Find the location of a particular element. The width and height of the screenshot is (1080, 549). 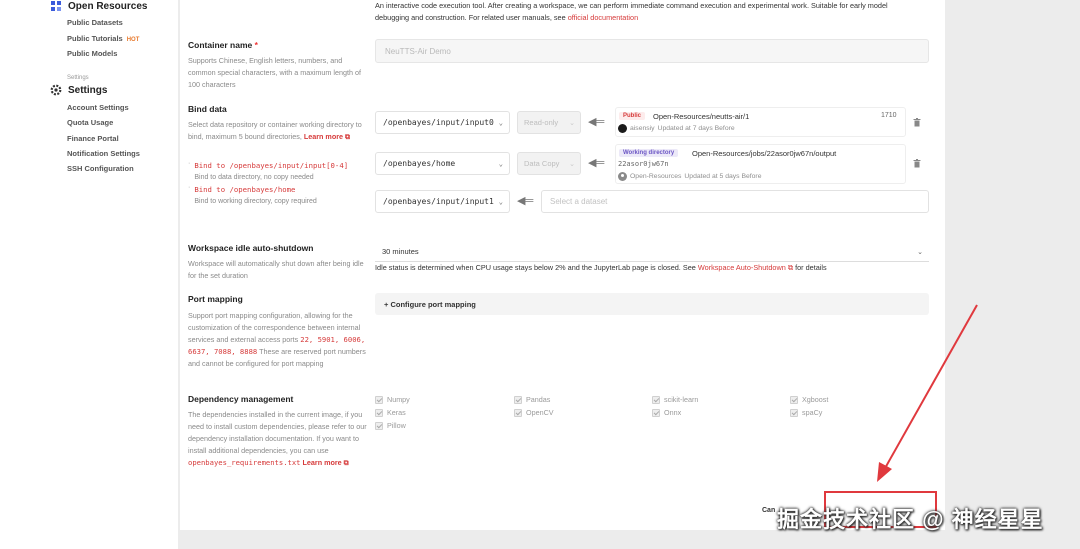

bind-path-value: /openbayes/input/input0 is located at coordinates (438, 122).